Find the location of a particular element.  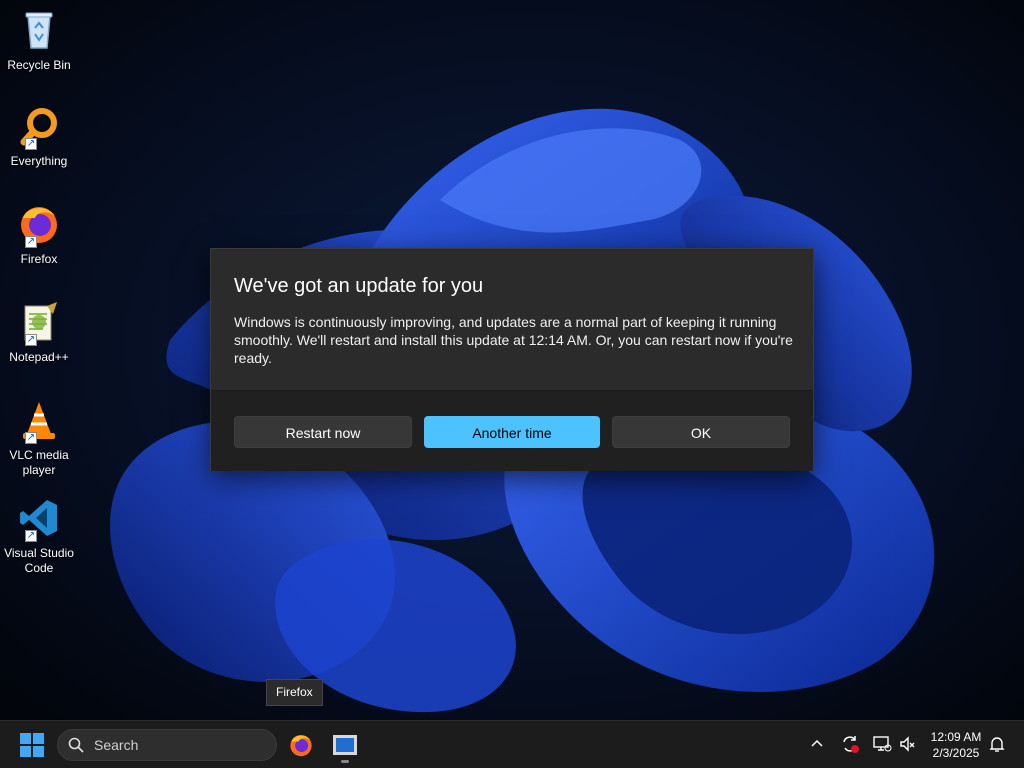

desktop-icon-vlc: ↗ VLC media player is located at coordinates (39, 438).